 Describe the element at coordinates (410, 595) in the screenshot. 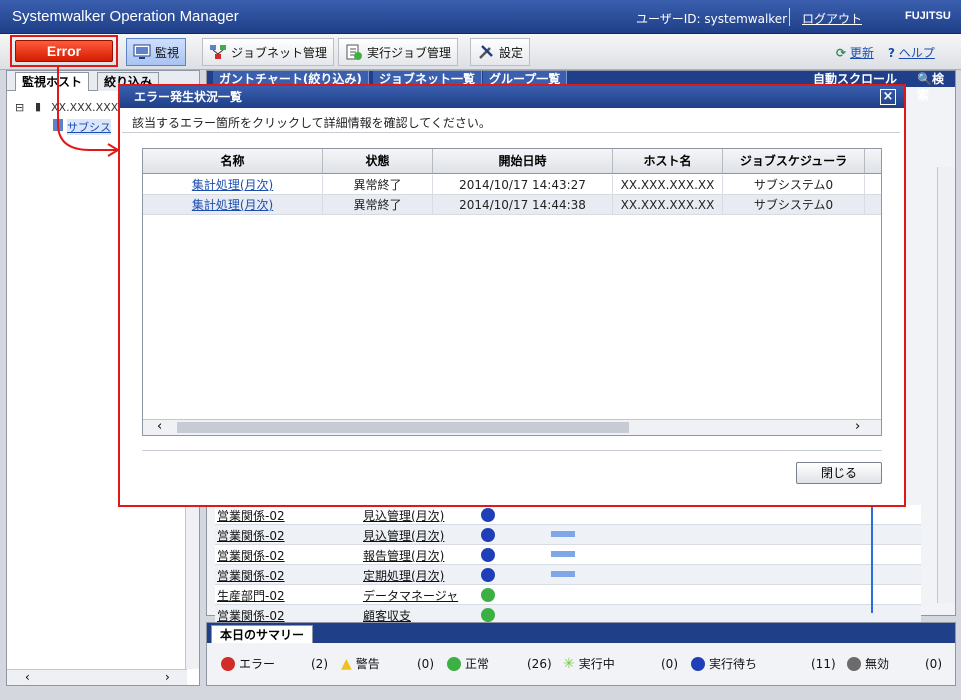

I see `jobnet-cell: データマネージャ` at that location.